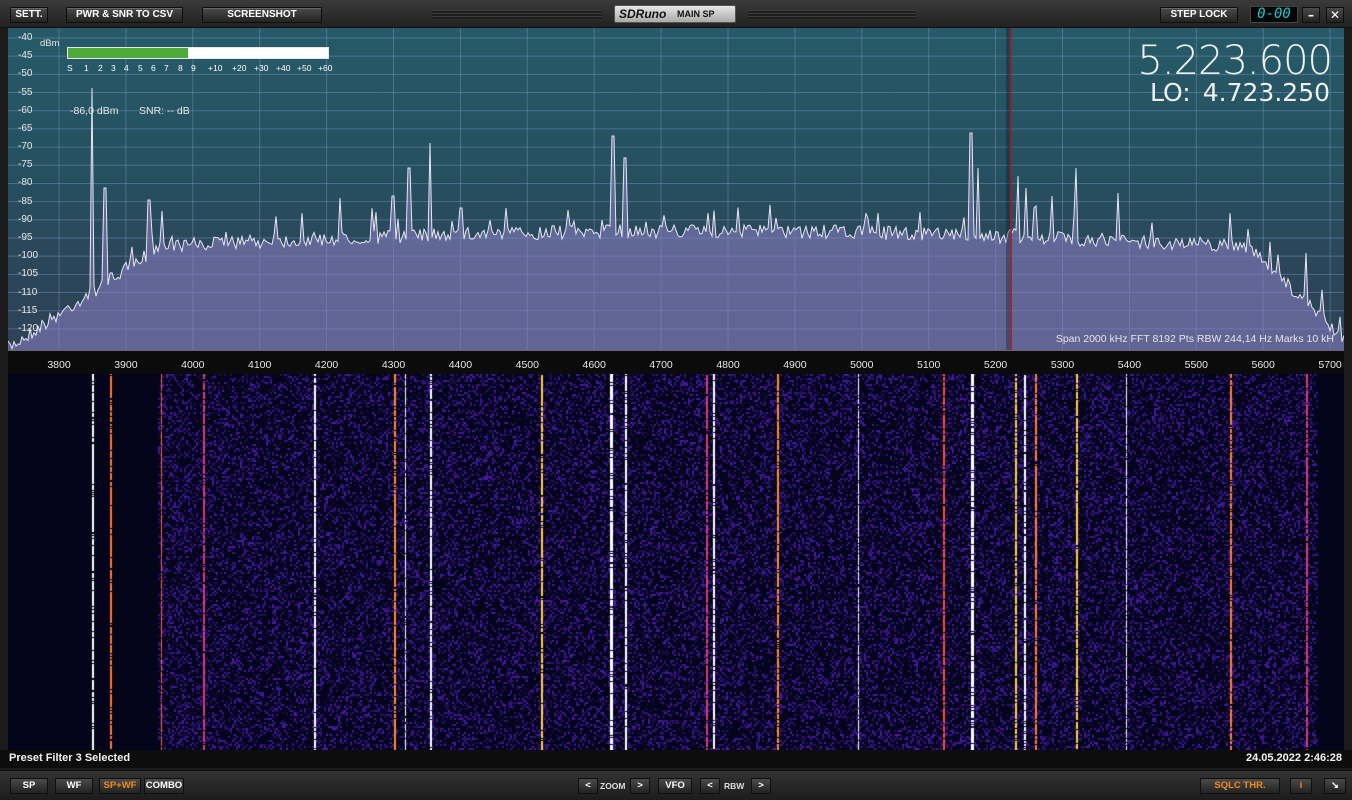  I want to click on vfo-button: VFO, so click(675, 786).